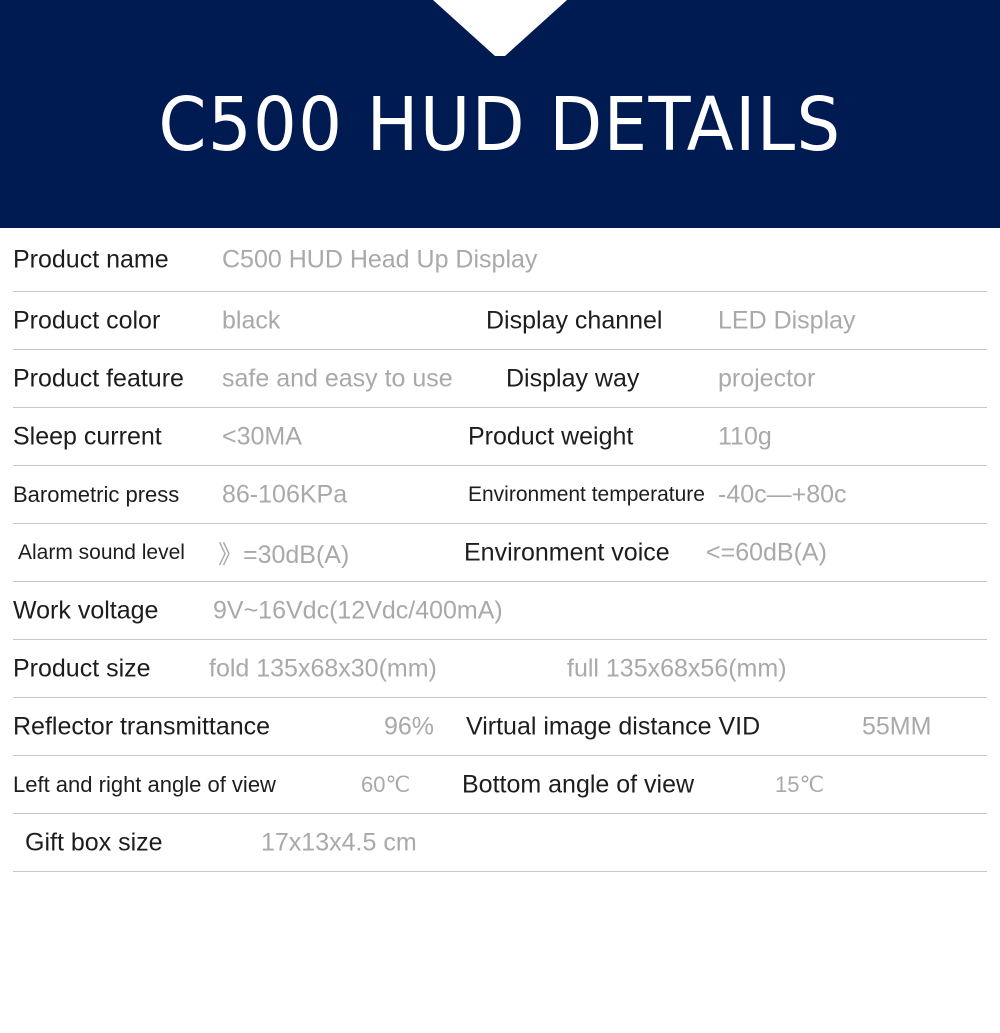 This screenshot has width=1000, height=1033. Describe the element at coordinates (745, 436) in the screenshot. I see `spec-value-product-weight: 110g` at that location.